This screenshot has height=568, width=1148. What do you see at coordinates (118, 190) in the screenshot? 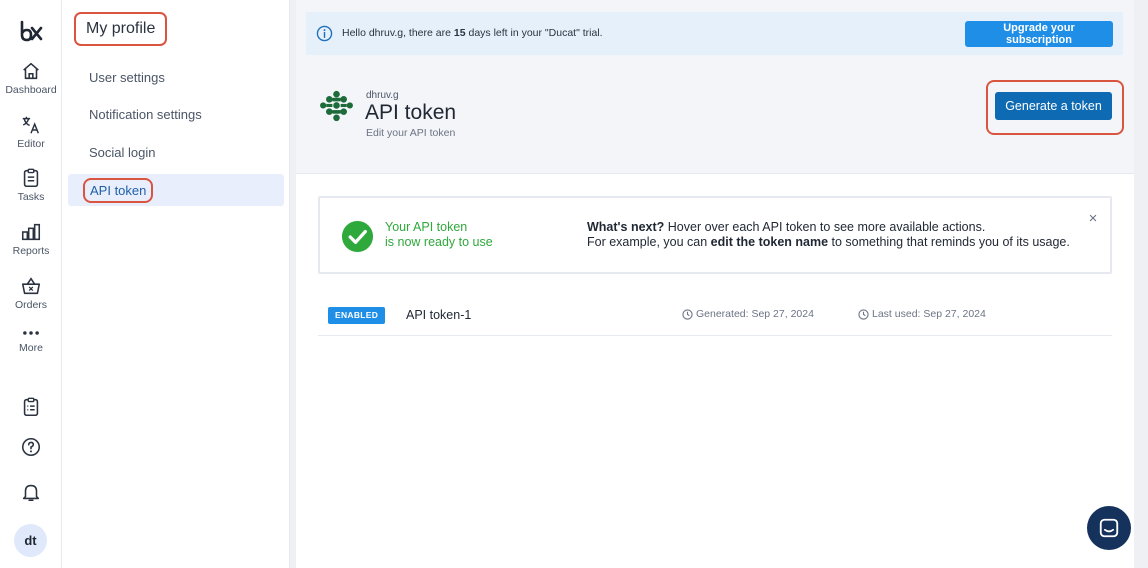
I see `sidebar-item-label: API token` at bounding box center [118, 190].